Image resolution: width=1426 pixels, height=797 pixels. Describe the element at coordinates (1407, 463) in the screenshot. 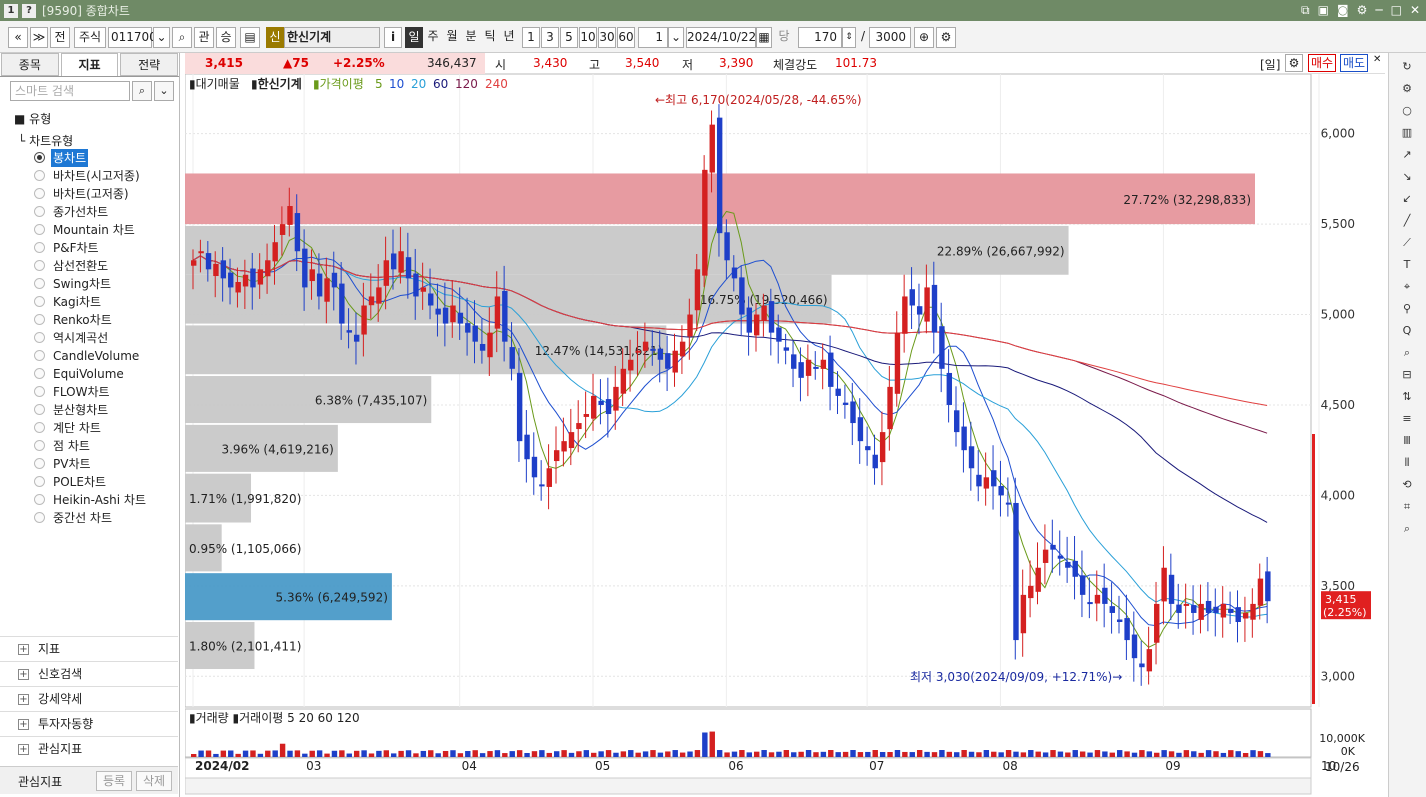

I see `bars-icon: ⦀` at that location.